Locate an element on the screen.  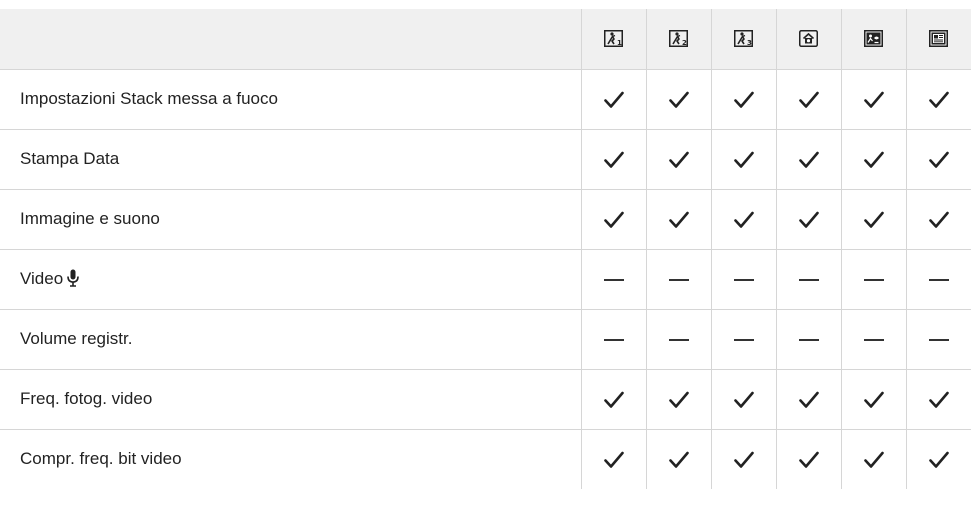
row-label-cell: Impostazioni Stack messa a fuoco is located at coordinates (290, 99).